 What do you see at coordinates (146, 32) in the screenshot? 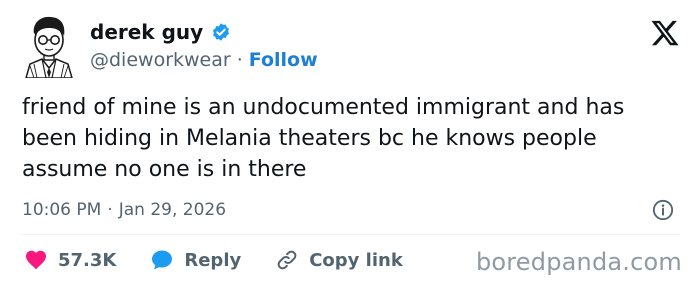
I see `author-display-name: derek guy` at bounding box center [146, 32].